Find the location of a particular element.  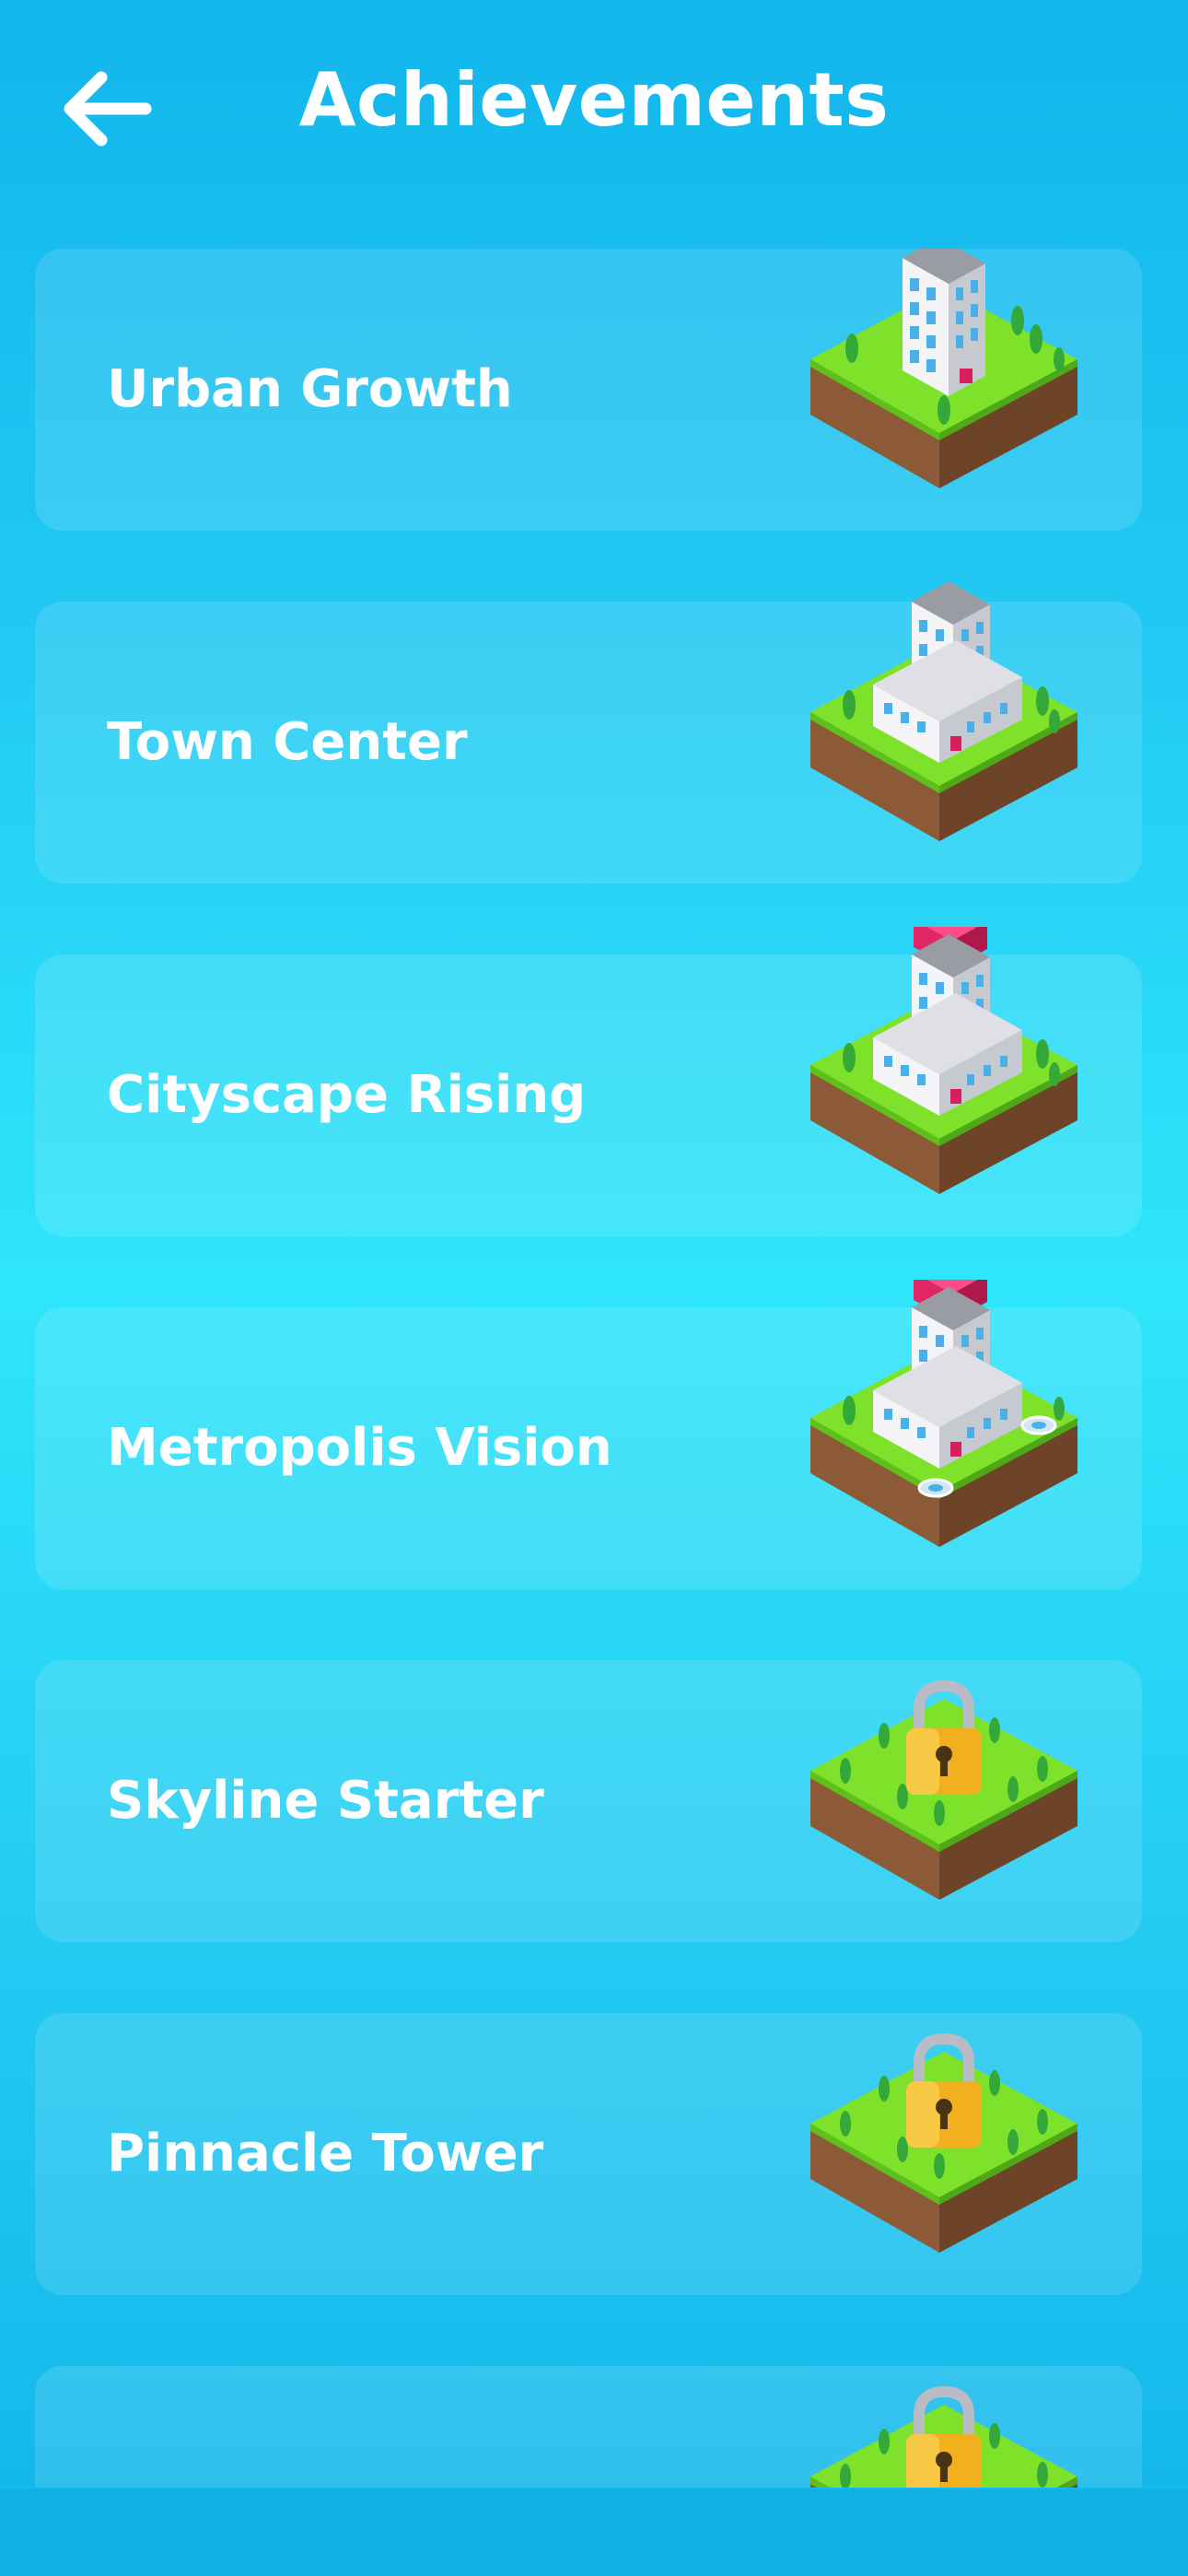

achievement-card-skyline-starter: Skyline Starter is located at coordinates (588, 1801).